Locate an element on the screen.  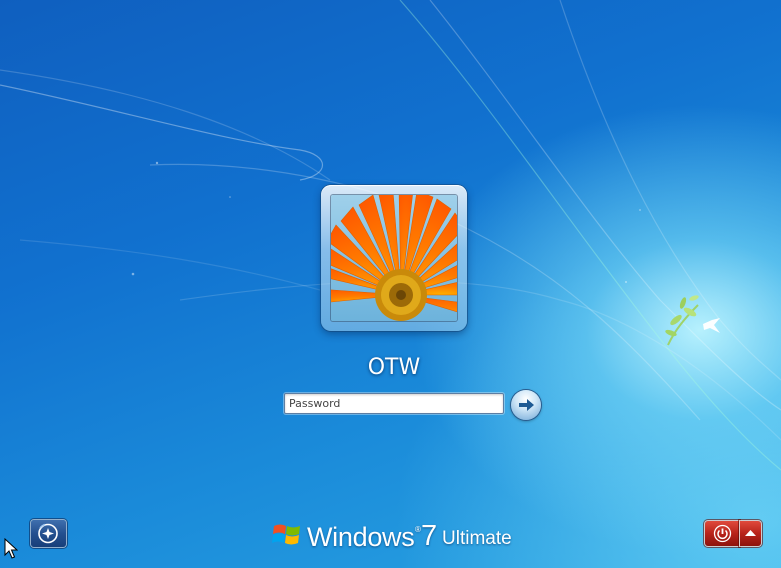
windows-logo-icon is located at coordinates (286, 534).